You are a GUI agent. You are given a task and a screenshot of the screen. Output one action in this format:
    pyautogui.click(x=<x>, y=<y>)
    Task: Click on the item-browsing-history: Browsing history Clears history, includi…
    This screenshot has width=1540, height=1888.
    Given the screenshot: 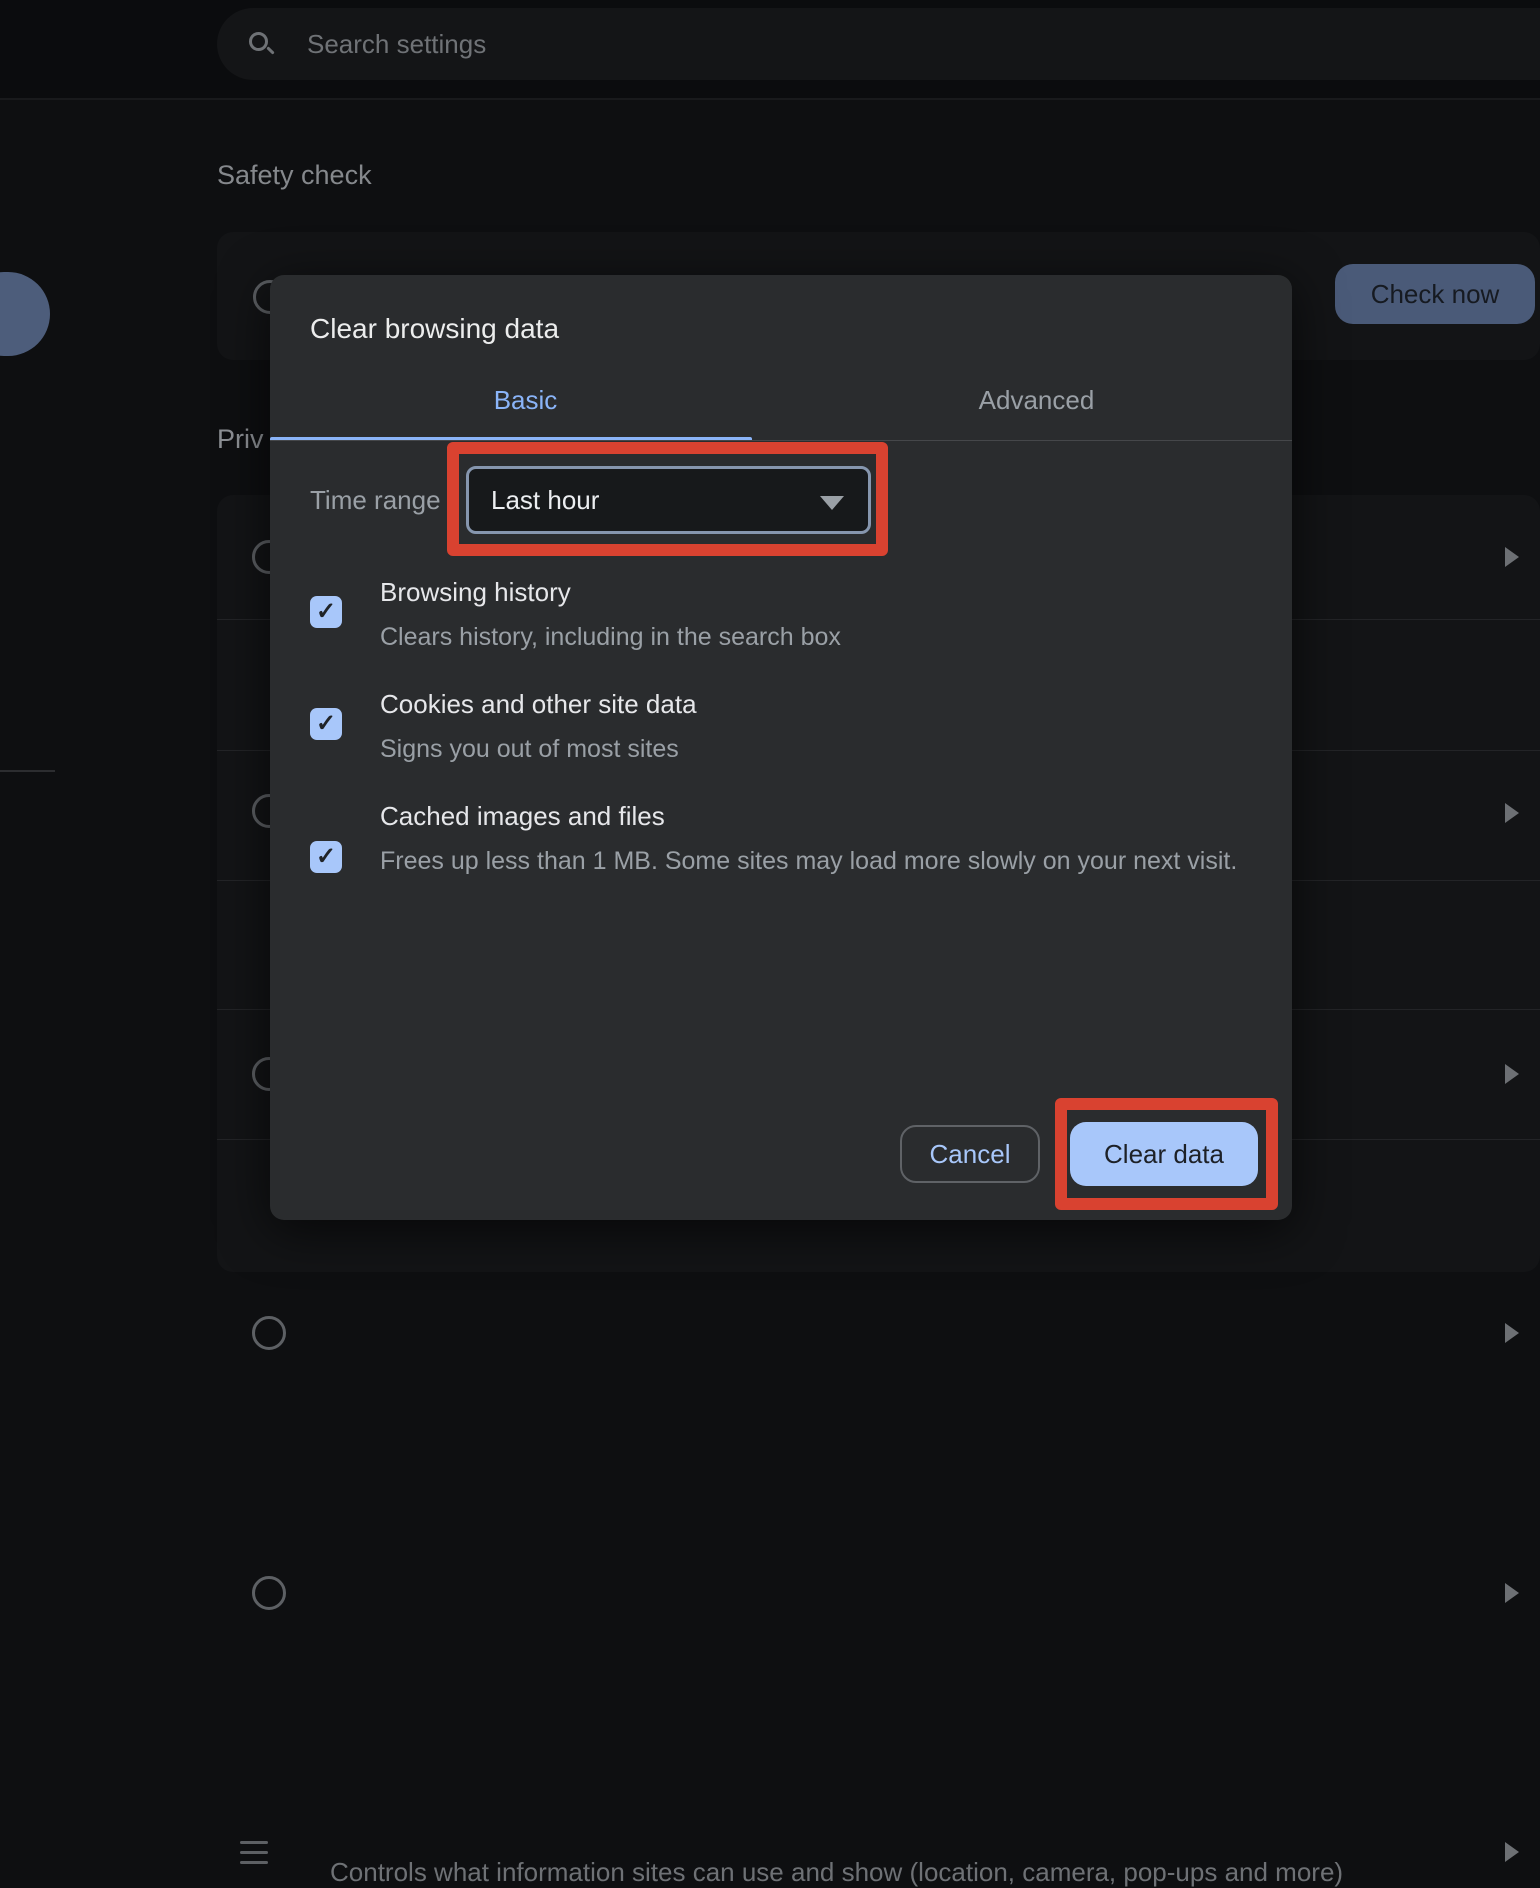 What is the action you would take?
    pyautogui.click(x=820, y=617)
    